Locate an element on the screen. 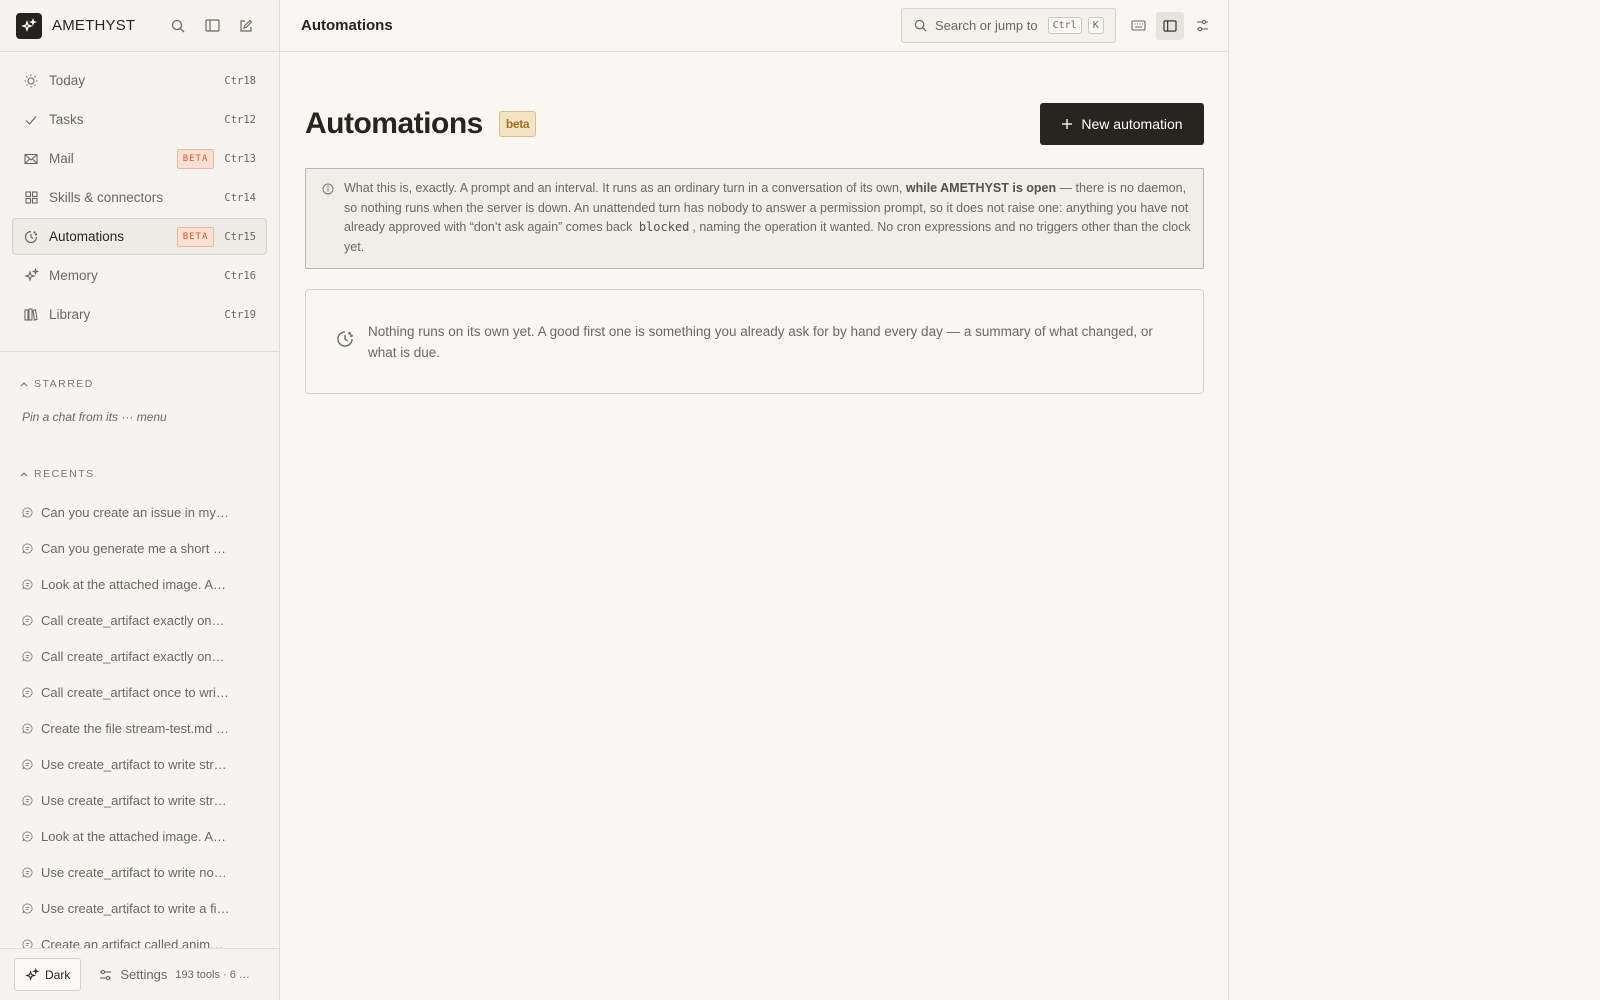 The height and width of the screenshot is (1000, 1600). recents-section-toggle: RECENTS is located at coordinates (139, 474).